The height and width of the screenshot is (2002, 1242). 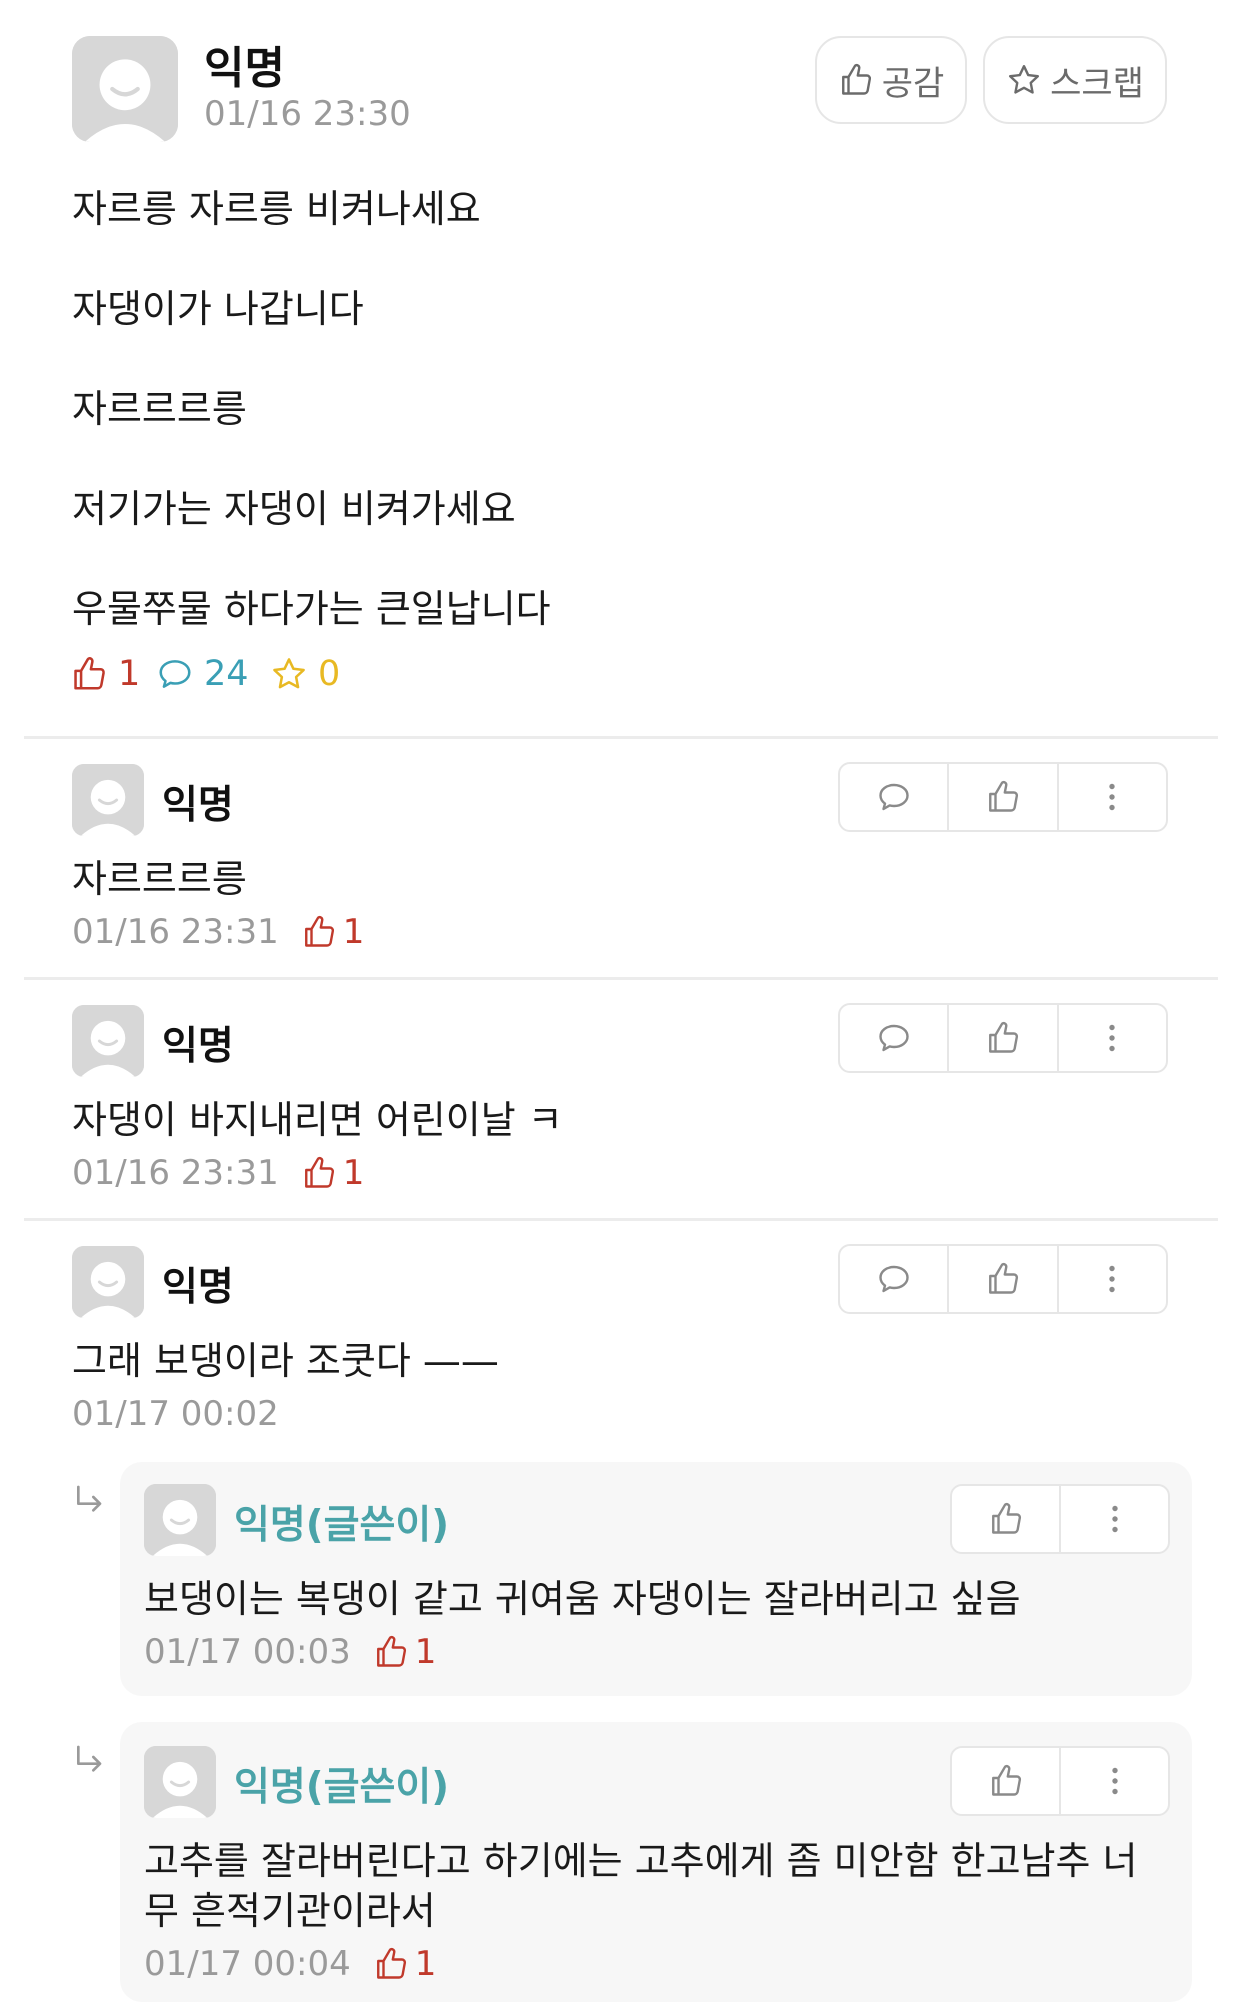 What do you see at coordinates (218, 309) in the screenshot?
I see `post-body-line: 자댕이가 나갑니다` at bounding box center [218, 309].